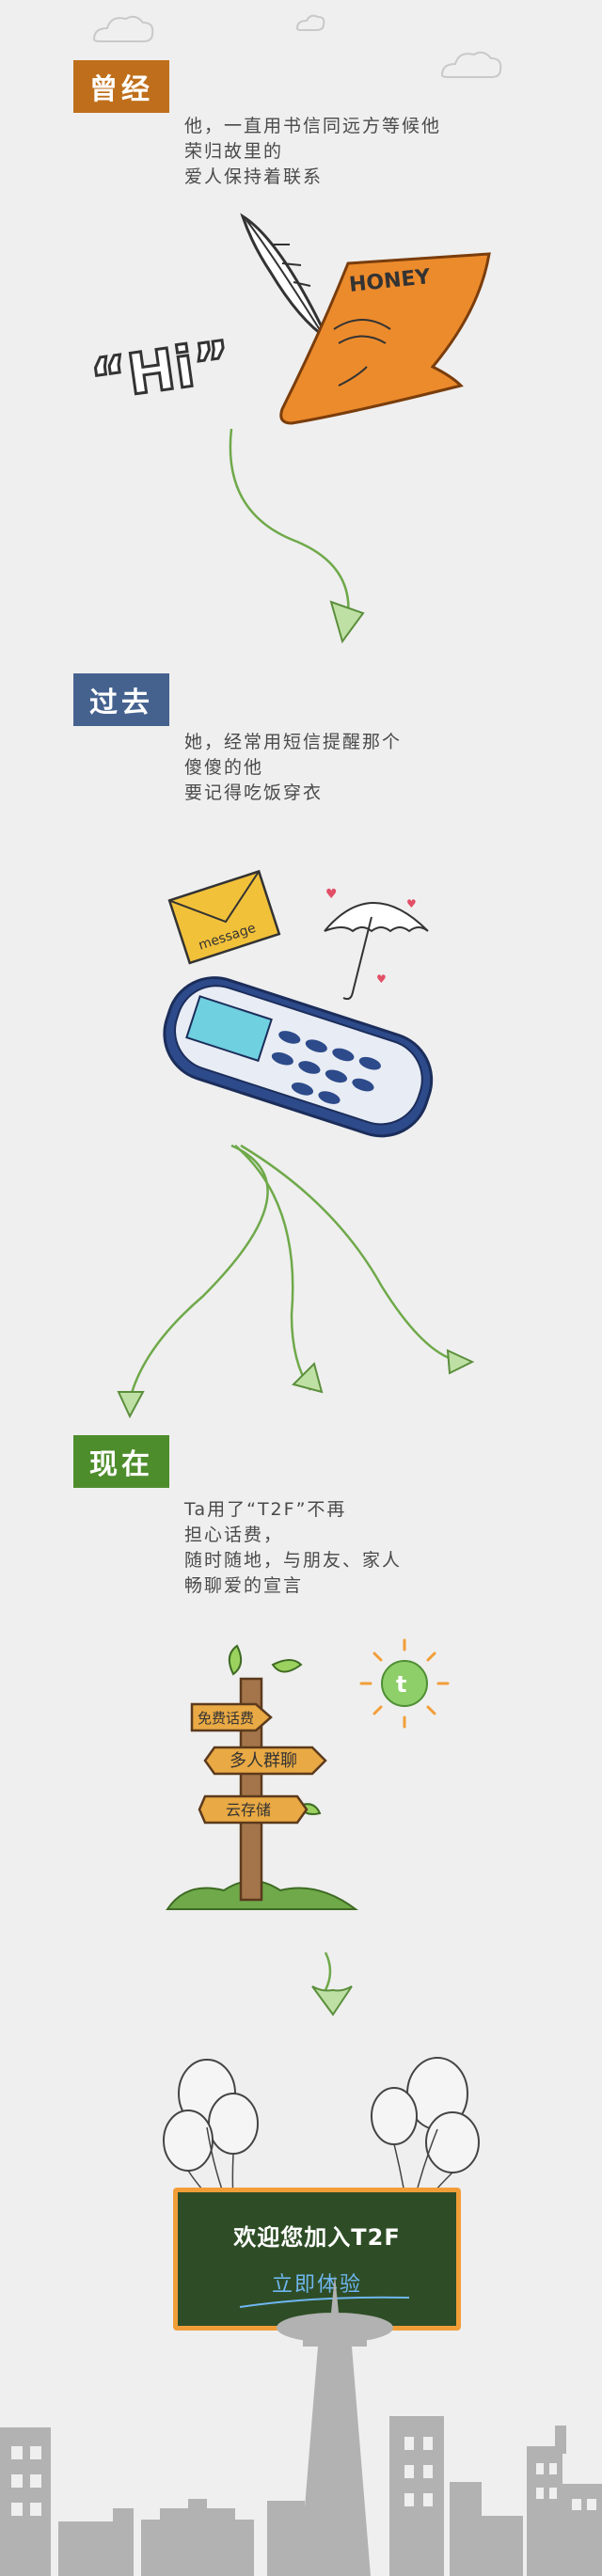 The image size is (602, 2576). I want to click on section-text: 她，经常用短信提醒那个 傻傻的他 要记得吃饭穿衣, so click(293, 768).